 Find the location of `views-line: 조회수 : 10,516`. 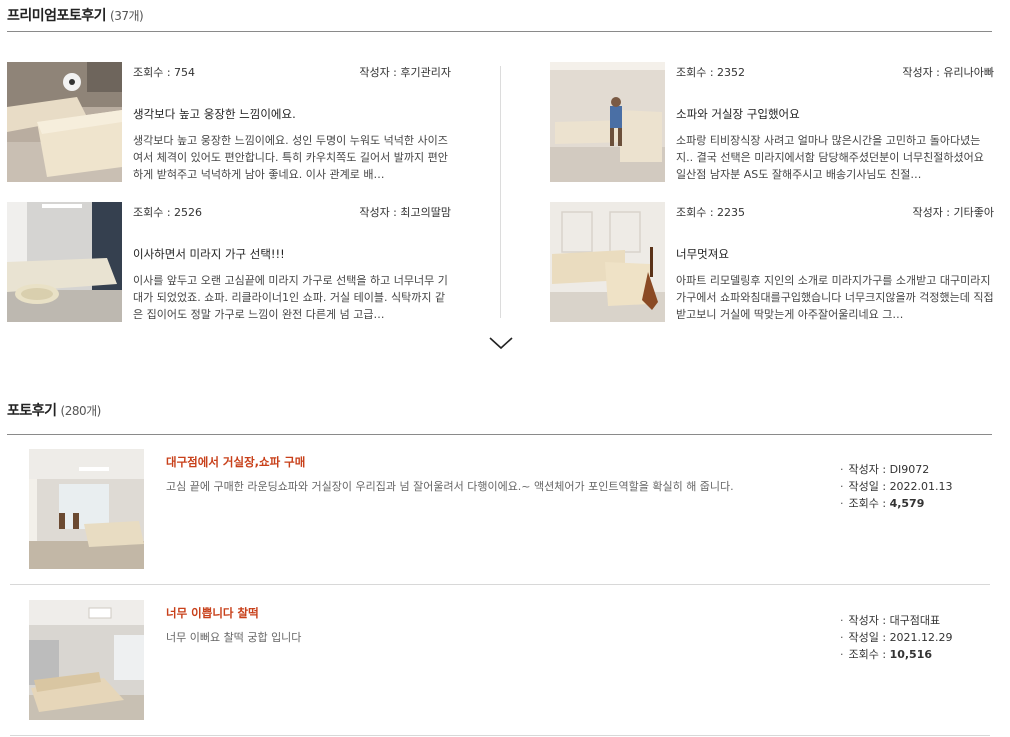

views-line: 조회수 : 10,516 is located at coordinates (896, 654).